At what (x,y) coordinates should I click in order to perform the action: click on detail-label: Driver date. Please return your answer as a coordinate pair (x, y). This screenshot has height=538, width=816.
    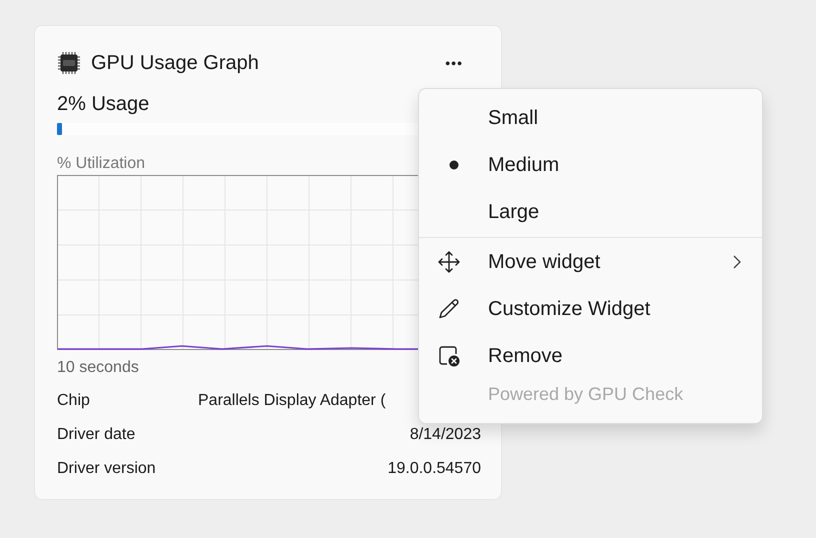
    Looking at the image, I should click on (96, 435).